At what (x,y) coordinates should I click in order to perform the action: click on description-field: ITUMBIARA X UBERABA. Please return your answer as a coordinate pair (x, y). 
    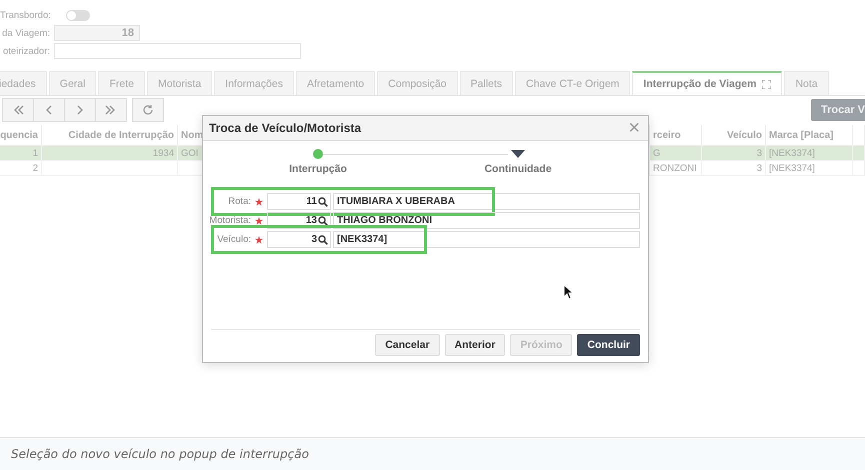
    Looking at the image, I should click on (486, 201).